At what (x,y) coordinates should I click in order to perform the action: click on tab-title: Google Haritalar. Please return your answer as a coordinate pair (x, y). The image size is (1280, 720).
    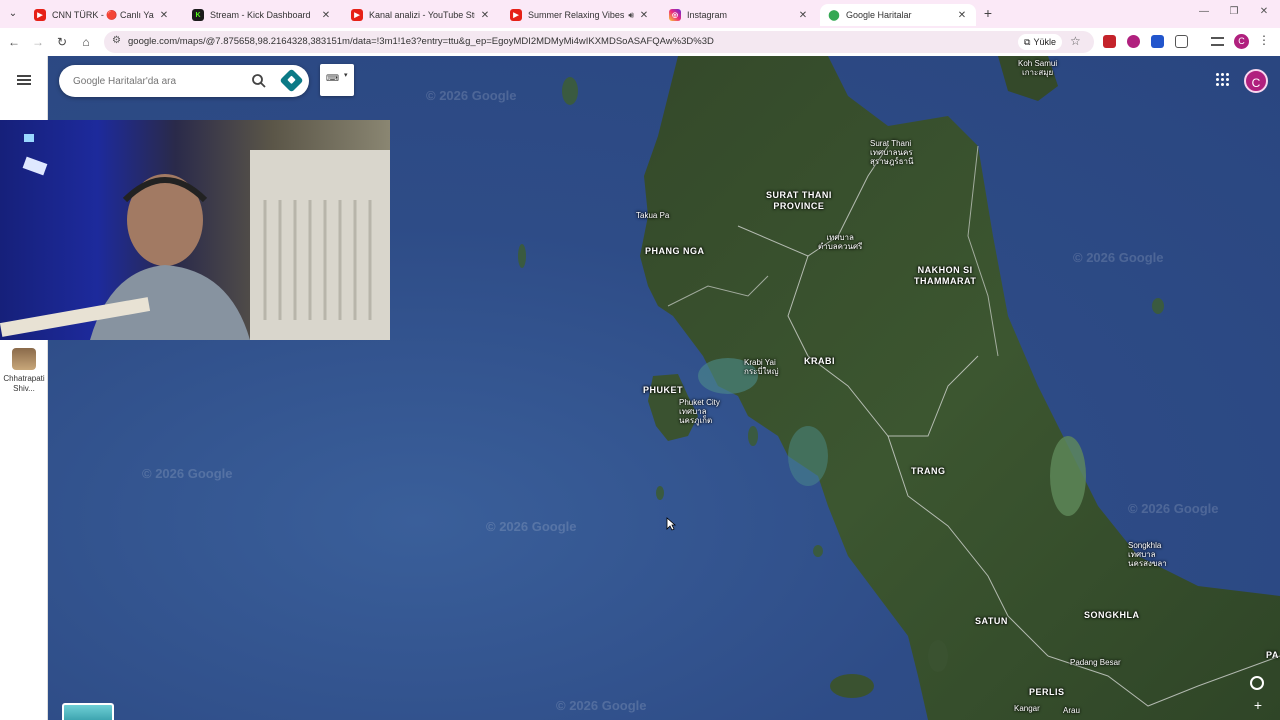
    Looking at the image, I should click on (879, 15).